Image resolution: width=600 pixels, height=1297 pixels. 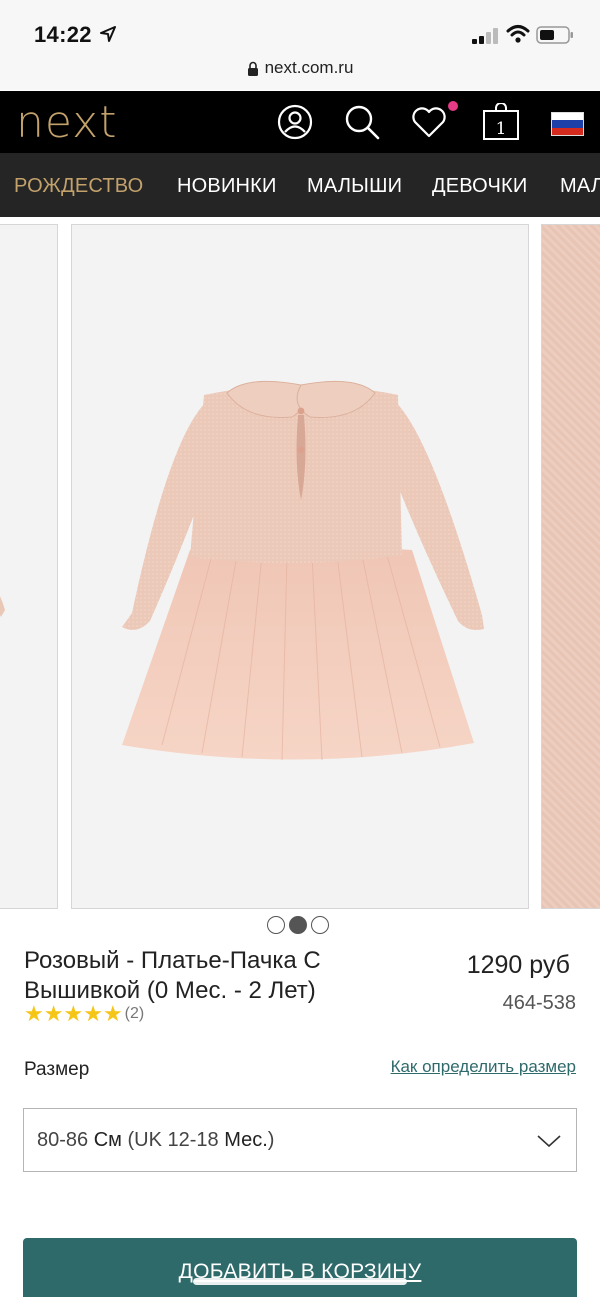 I want to click on carousel-slide-previous, so click(x=29, y=566).